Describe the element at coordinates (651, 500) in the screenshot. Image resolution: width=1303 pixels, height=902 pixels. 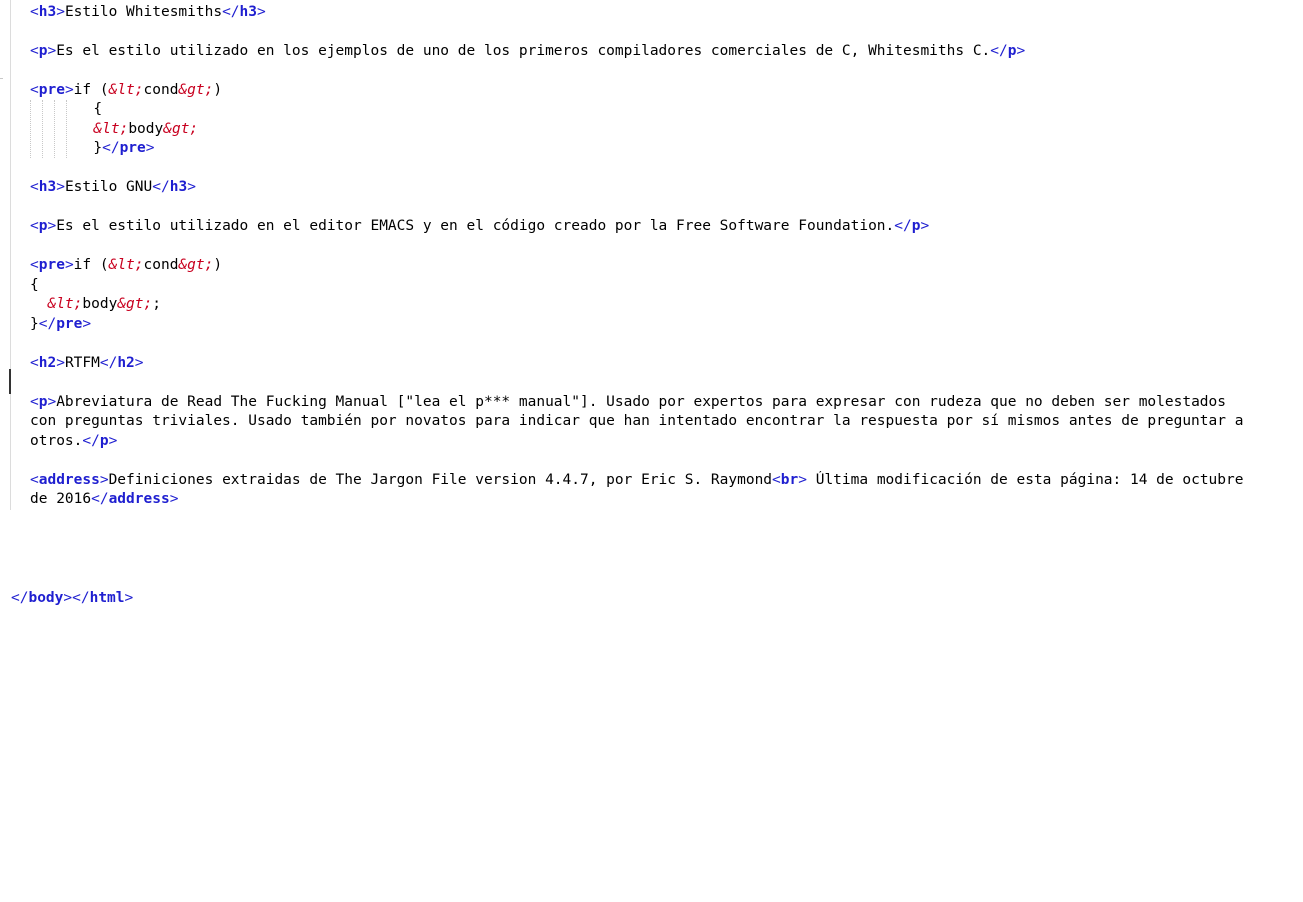
I see `code-line: de 2016</address>` at that location.